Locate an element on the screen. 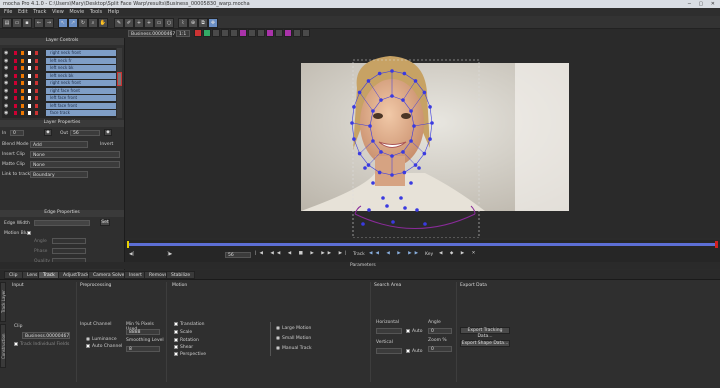  menu-track: Track is located at coordinates (39, 12).